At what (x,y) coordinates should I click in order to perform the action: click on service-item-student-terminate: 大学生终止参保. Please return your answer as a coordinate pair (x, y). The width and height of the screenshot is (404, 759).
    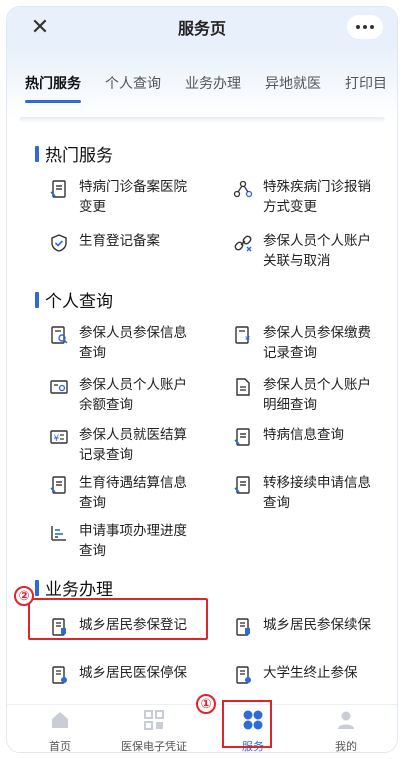
    Looking at the image, I should click on (295, 674).